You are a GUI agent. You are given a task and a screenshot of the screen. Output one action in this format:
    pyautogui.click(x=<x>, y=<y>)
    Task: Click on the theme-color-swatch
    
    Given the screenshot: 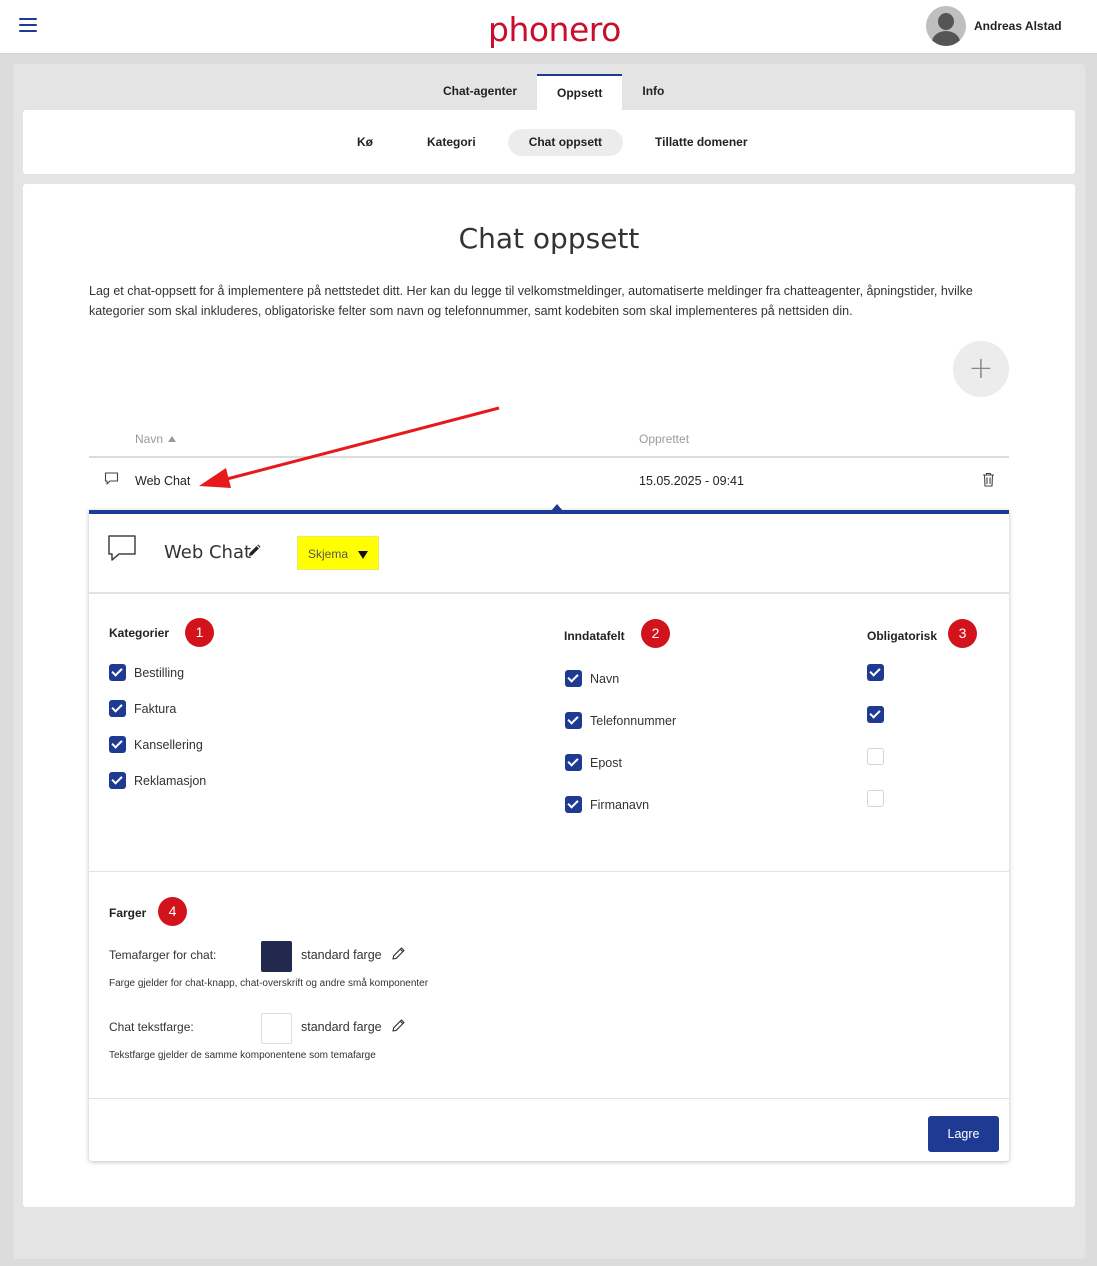 What is the action you would take?
    pyautogui.click(x=276, y=956)
    